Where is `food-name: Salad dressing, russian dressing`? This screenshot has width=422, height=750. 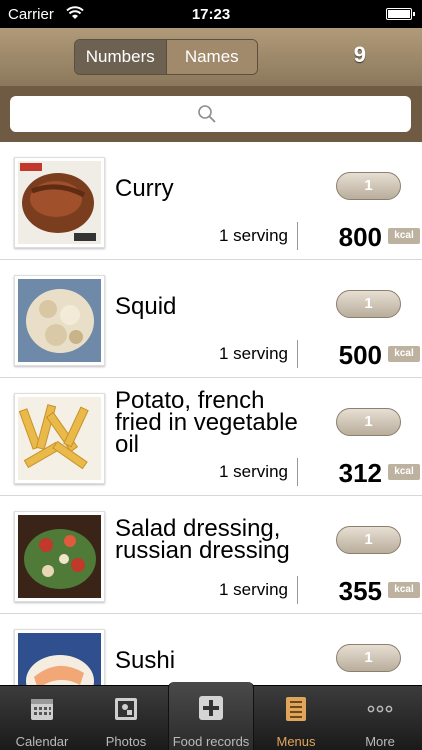 food-name: Salad dressing, russian dressing is located at coordinates (202, 539).